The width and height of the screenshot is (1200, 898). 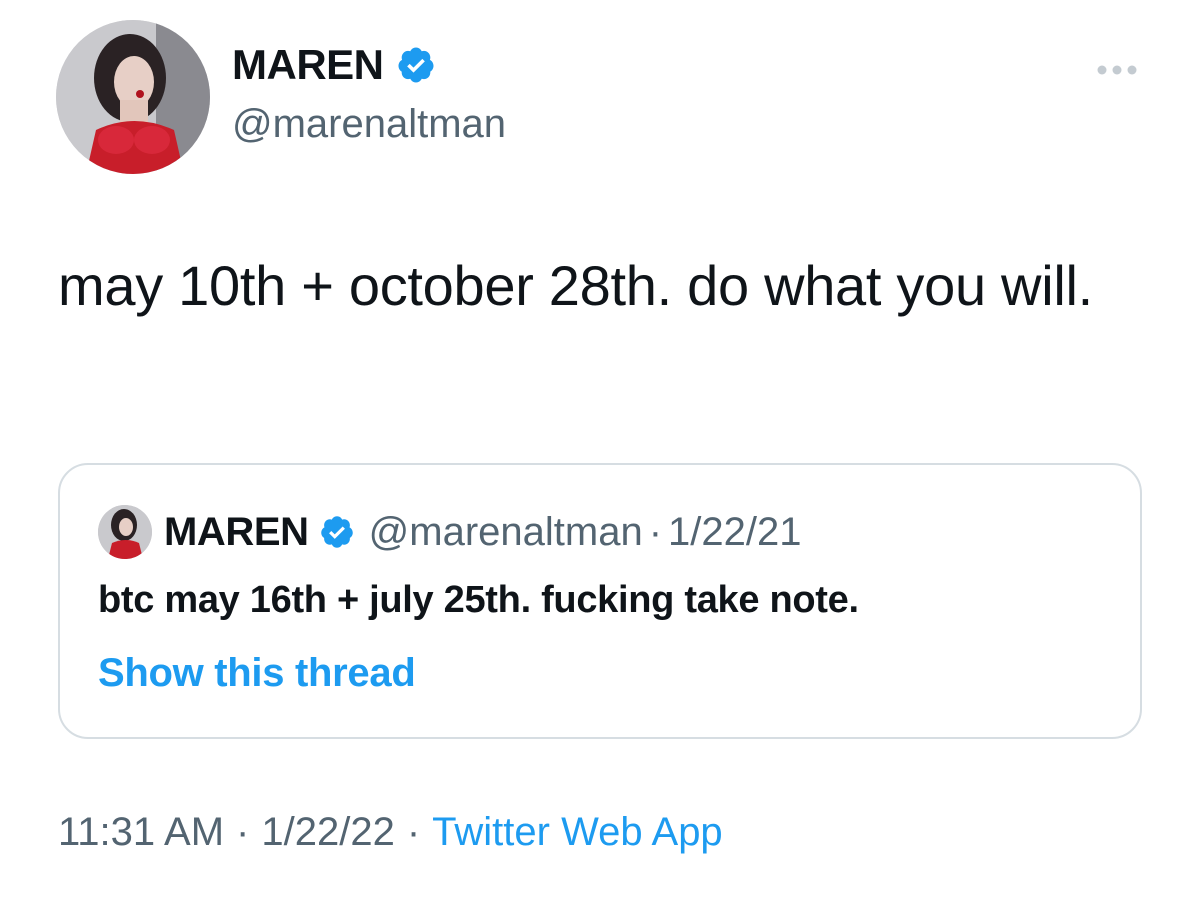 I want to click on quoted-tweet-header: MAREN @marenaltman · 1/22/21, so click(x=450, y=532).